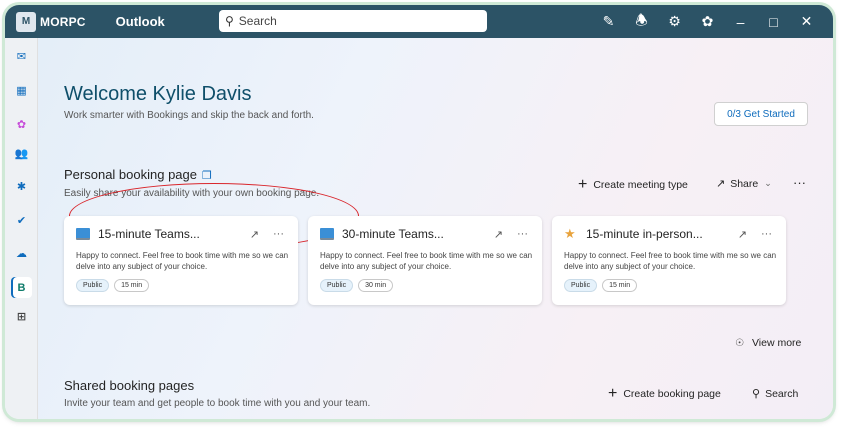 The width and height of the screenshot is (842, 427). I want to click on apps-icon: ⊞, so click(21, 317).